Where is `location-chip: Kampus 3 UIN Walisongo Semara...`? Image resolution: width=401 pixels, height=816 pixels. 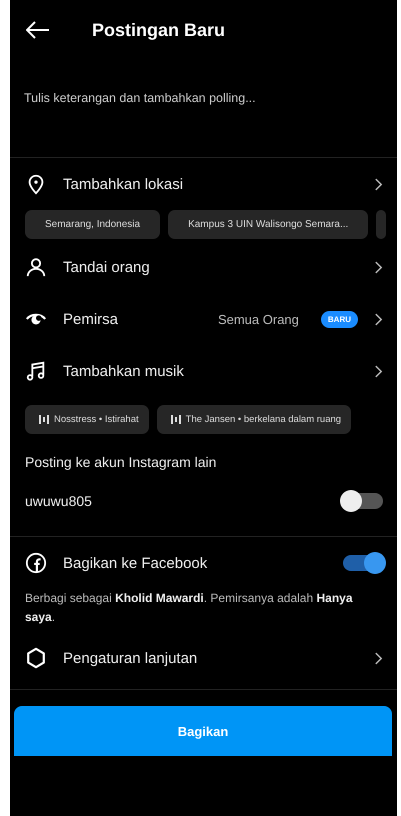 location-chip: Kampus 3 UIN Walisongo Semara... is located at coordinates (268, 224).